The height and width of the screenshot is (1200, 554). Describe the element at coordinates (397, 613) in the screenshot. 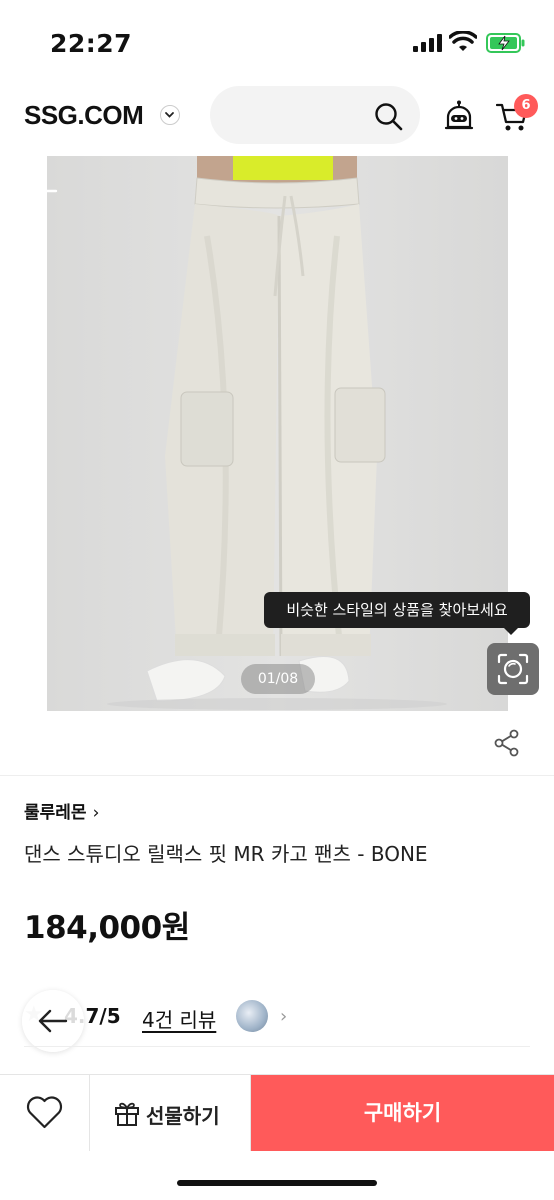

I see `similar-style-tooltip: 비슷한 스타일의 상품을 찾아보세요` at that location.